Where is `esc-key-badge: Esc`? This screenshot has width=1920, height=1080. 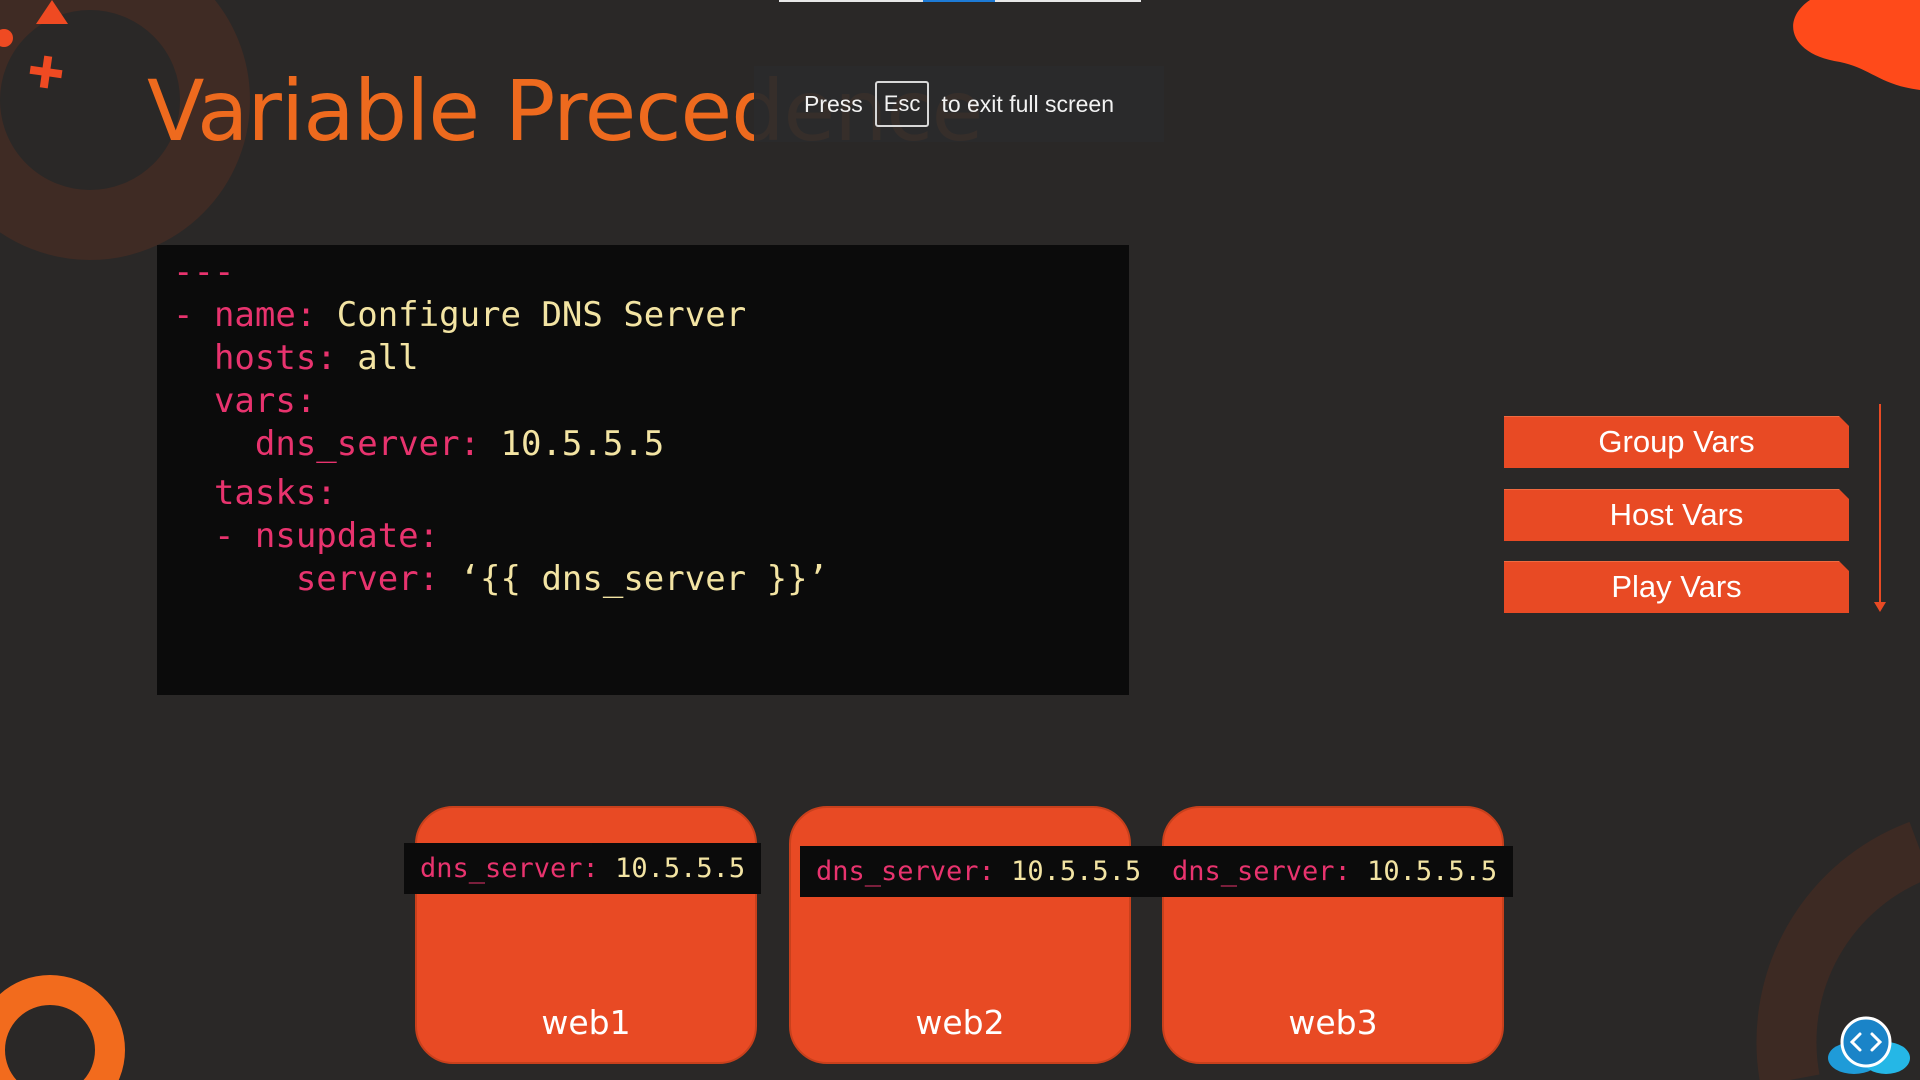 esc-key-badge: Esc is located at coordinates (902, 104).